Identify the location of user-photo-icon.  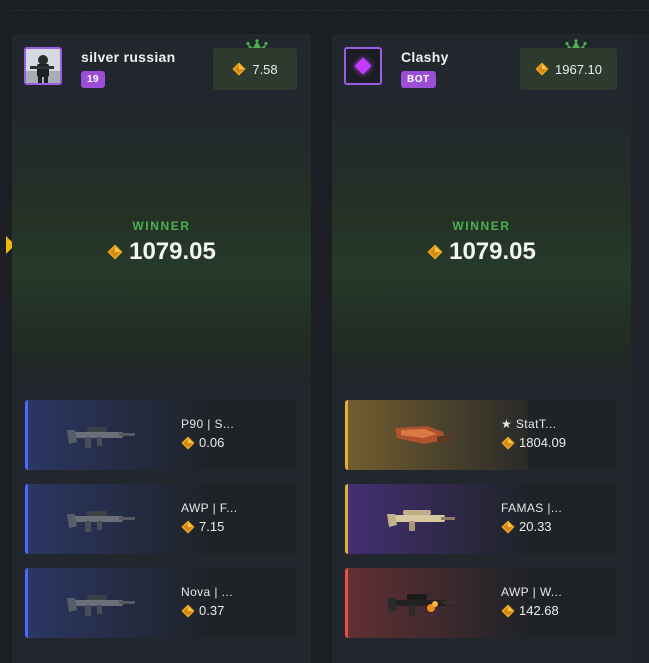
(43, 66).